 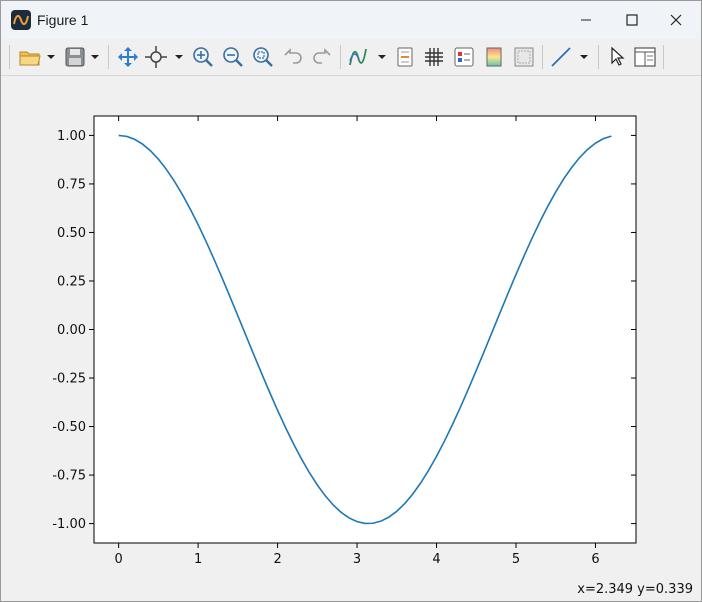 I want to click on panel-layout-button, so click(x=645, y=57).